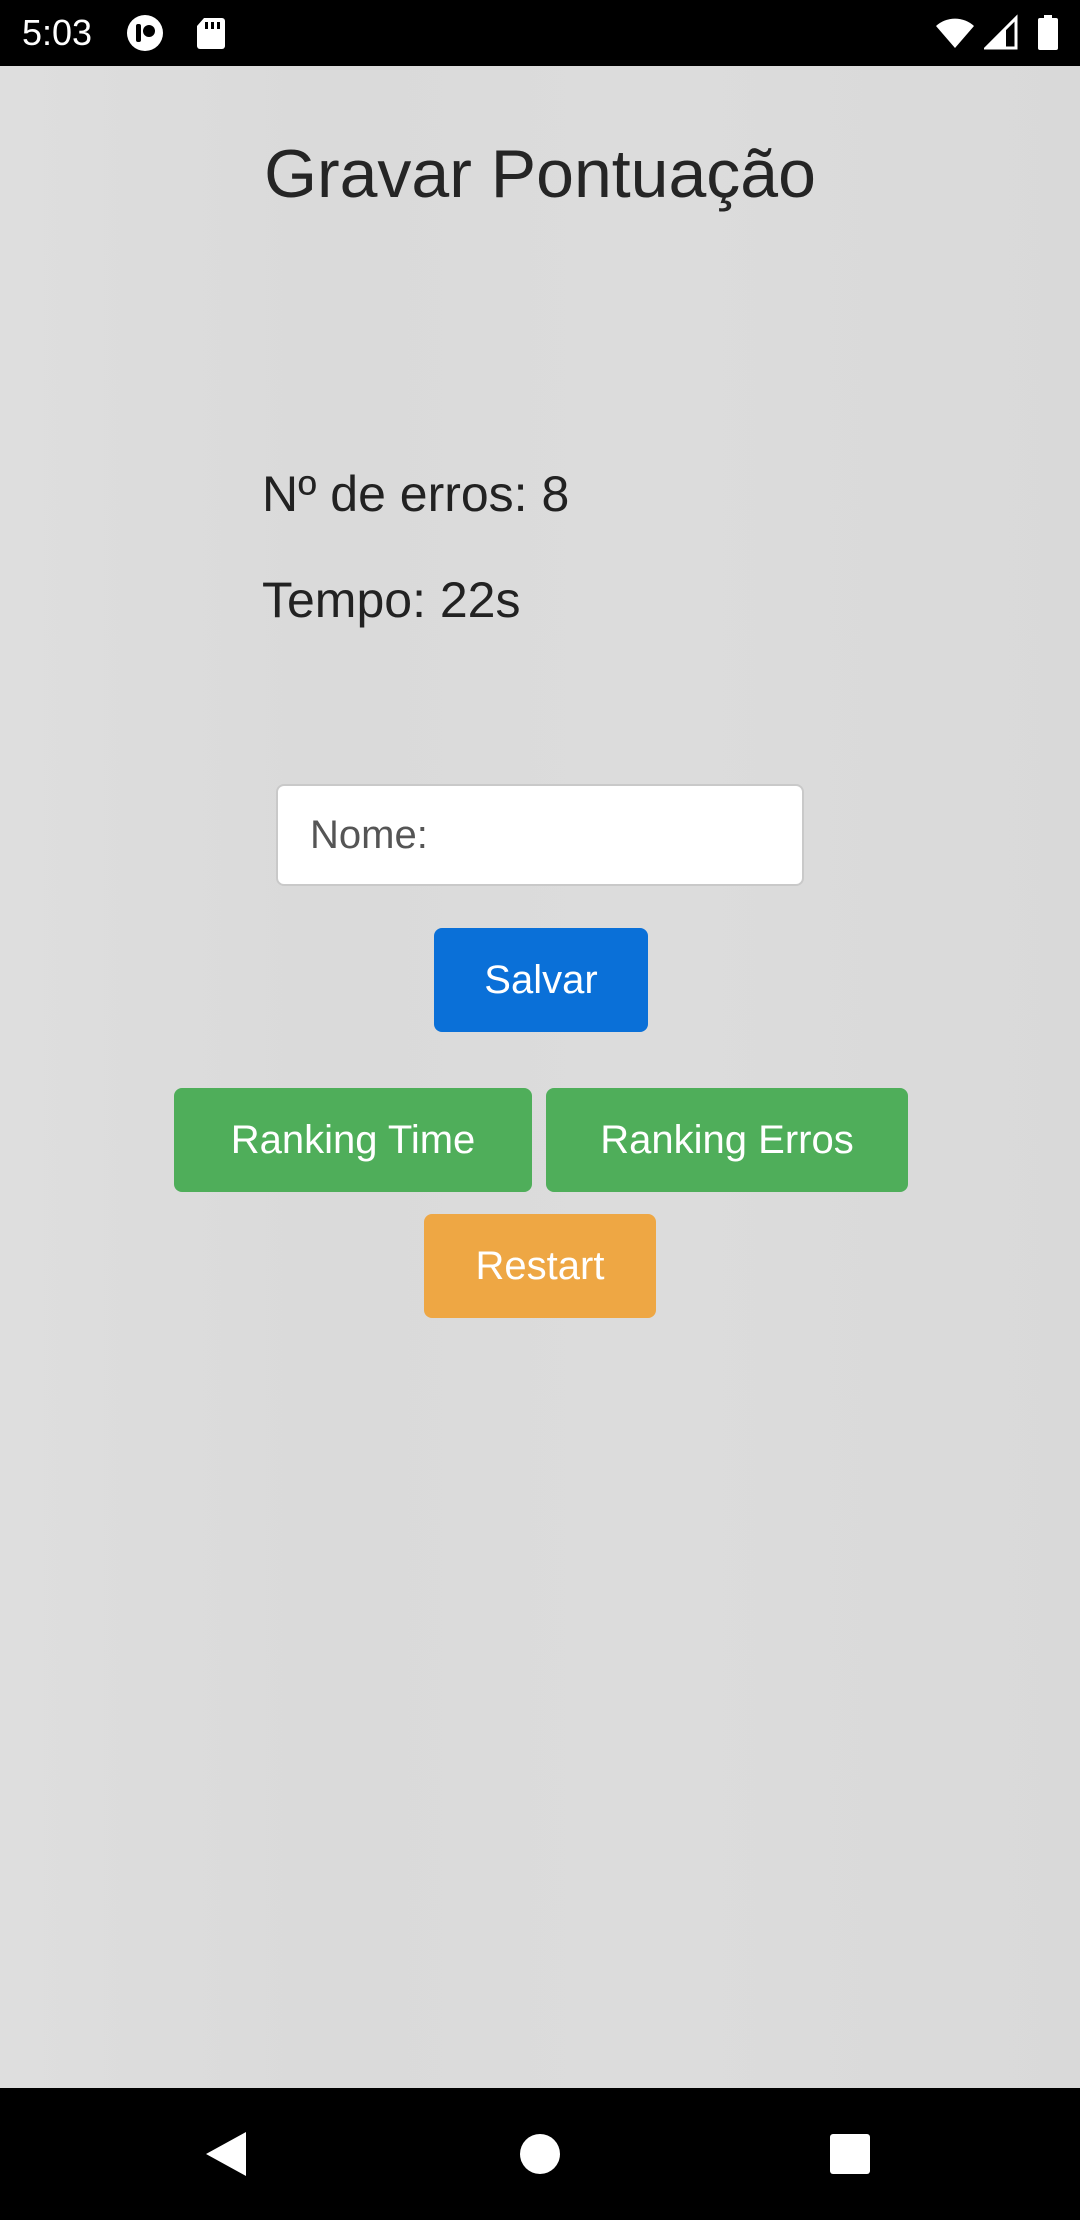 Image resolution: width=1080 pixels, height=2220 pixels. I want to click on name-input, so click(540, 835).